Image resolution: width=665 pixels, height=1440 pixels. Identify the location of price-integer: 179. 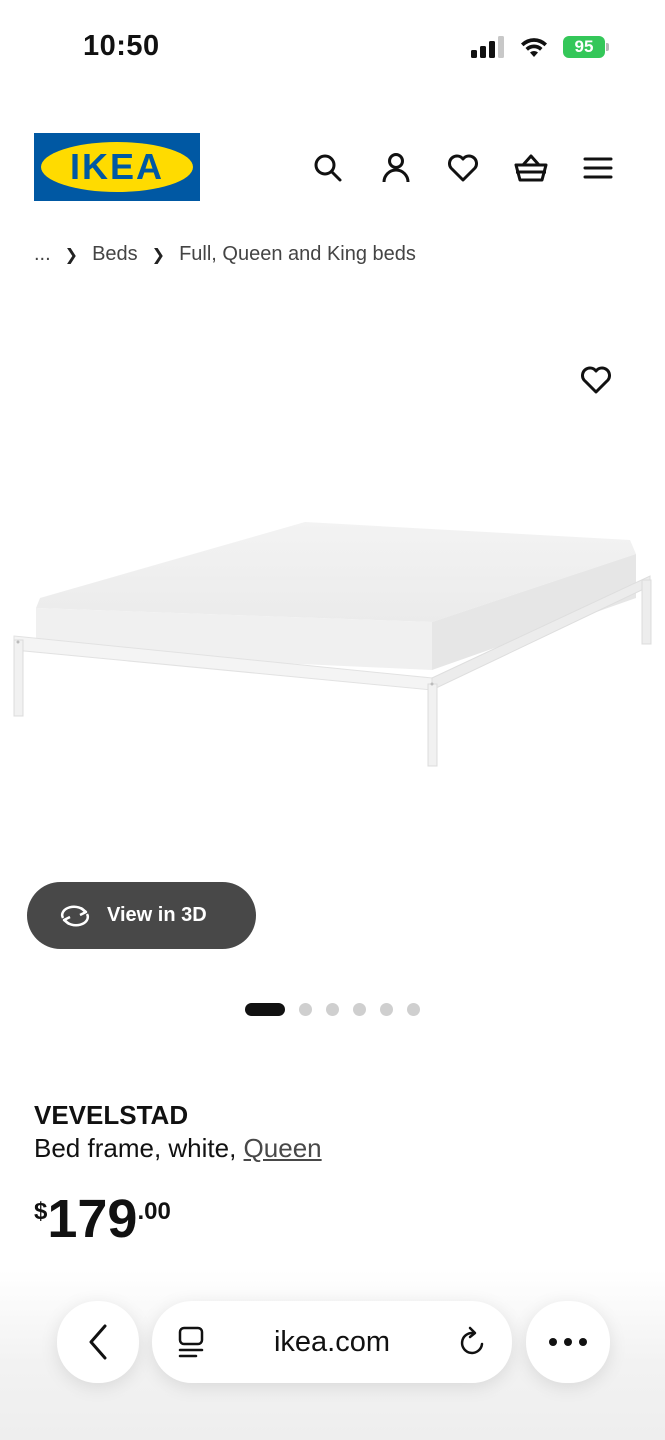
(92, 1219).